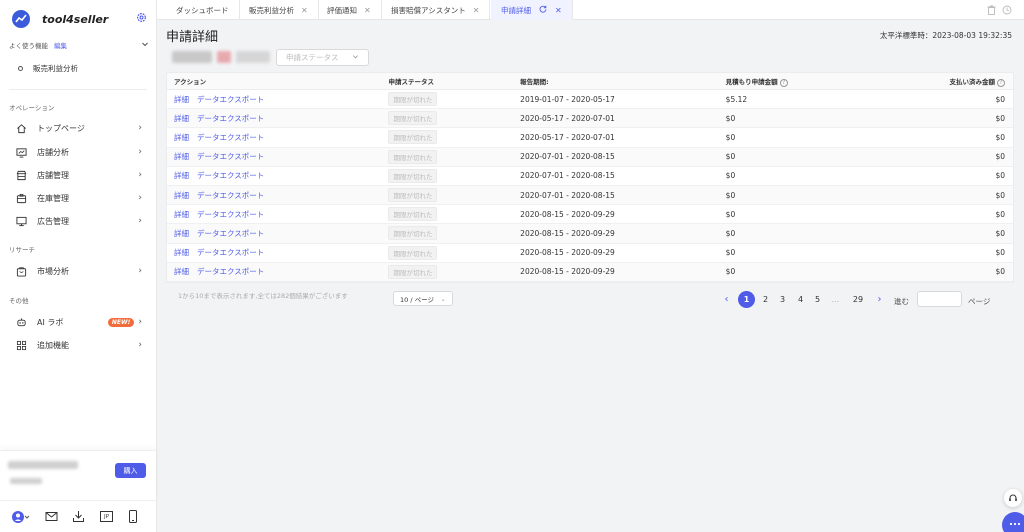 The width and height of the screenshot is (1024, 532). I want to click on tab-review-notice: 評価通知 ✕, so click(349, 10).